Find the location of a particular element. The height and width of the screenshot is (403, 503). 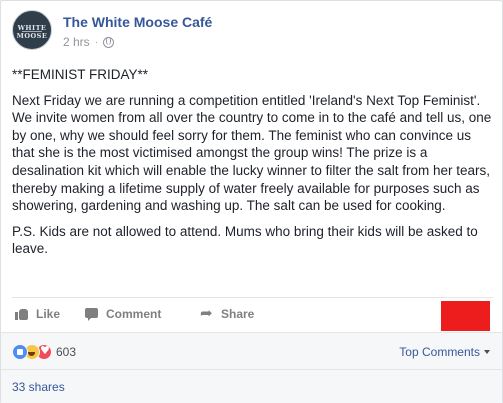

action-bar: Like Comment Share is located at coordinates (252, 314).